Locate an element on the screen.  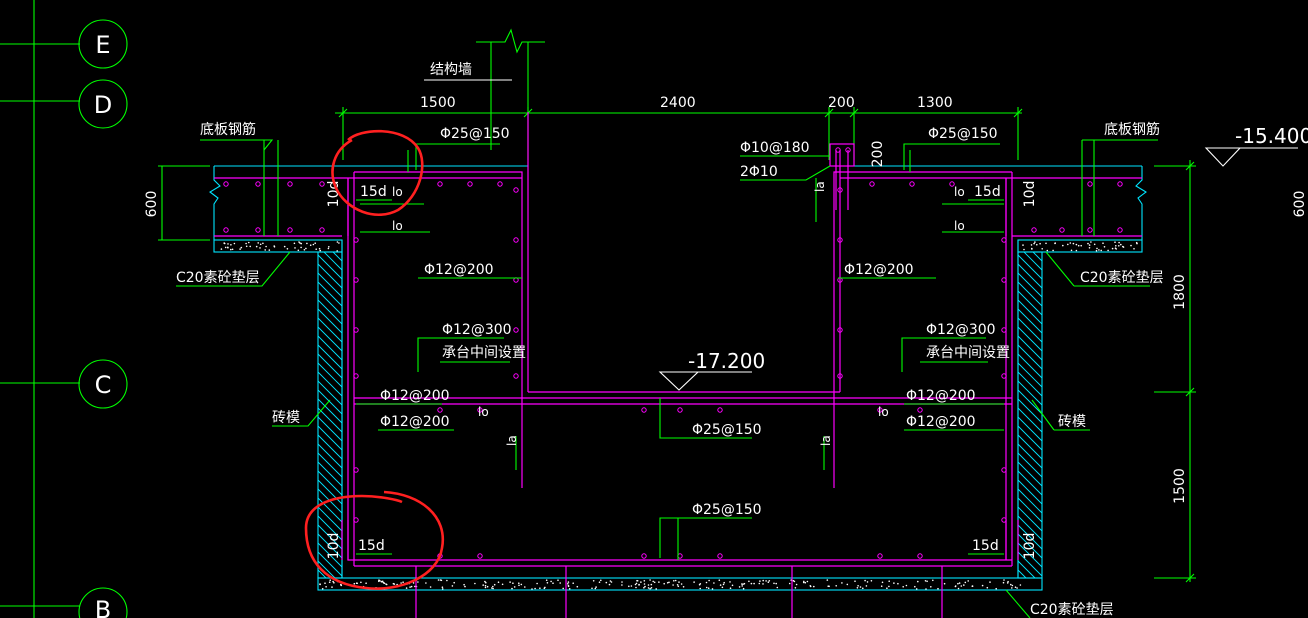
label-mid-left: Φ12@300 is located at coordinates (477, 330).